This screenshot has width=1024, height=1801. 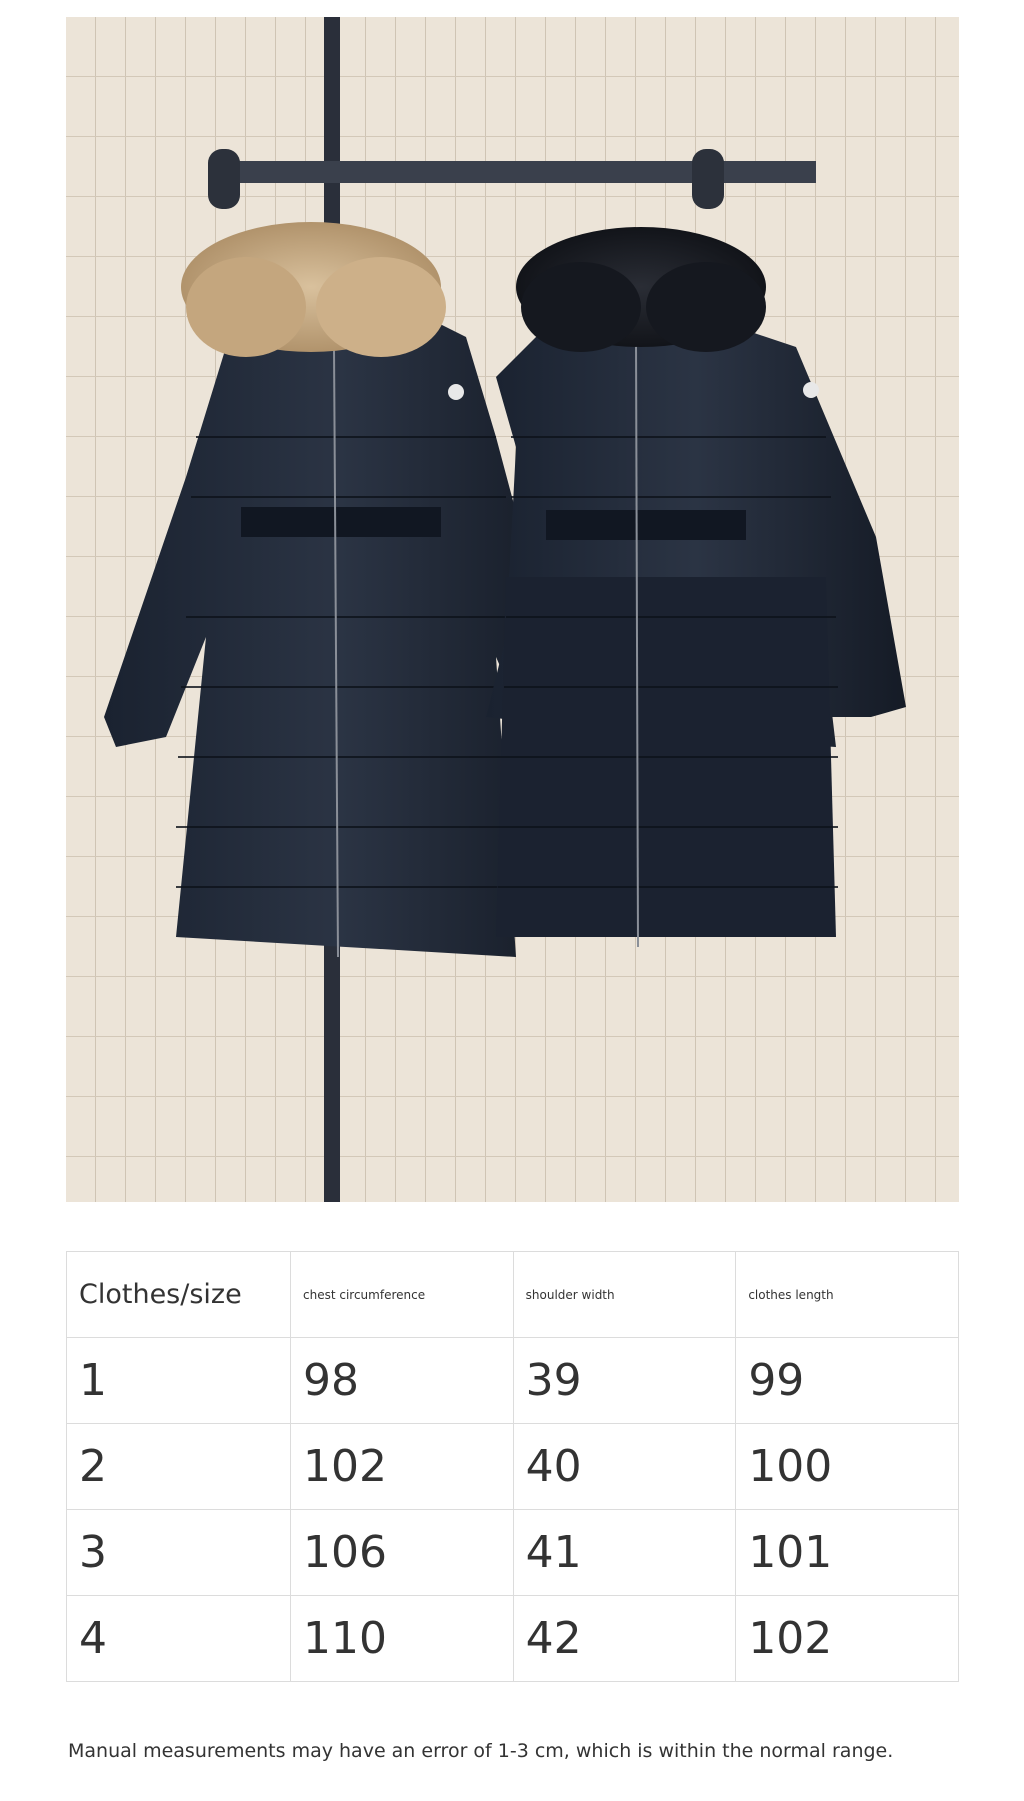 What do you see at coordinates (624, 1380) in the screenshot?
I see `cell-shoulder: 39` at bounding box center [624, 1380].